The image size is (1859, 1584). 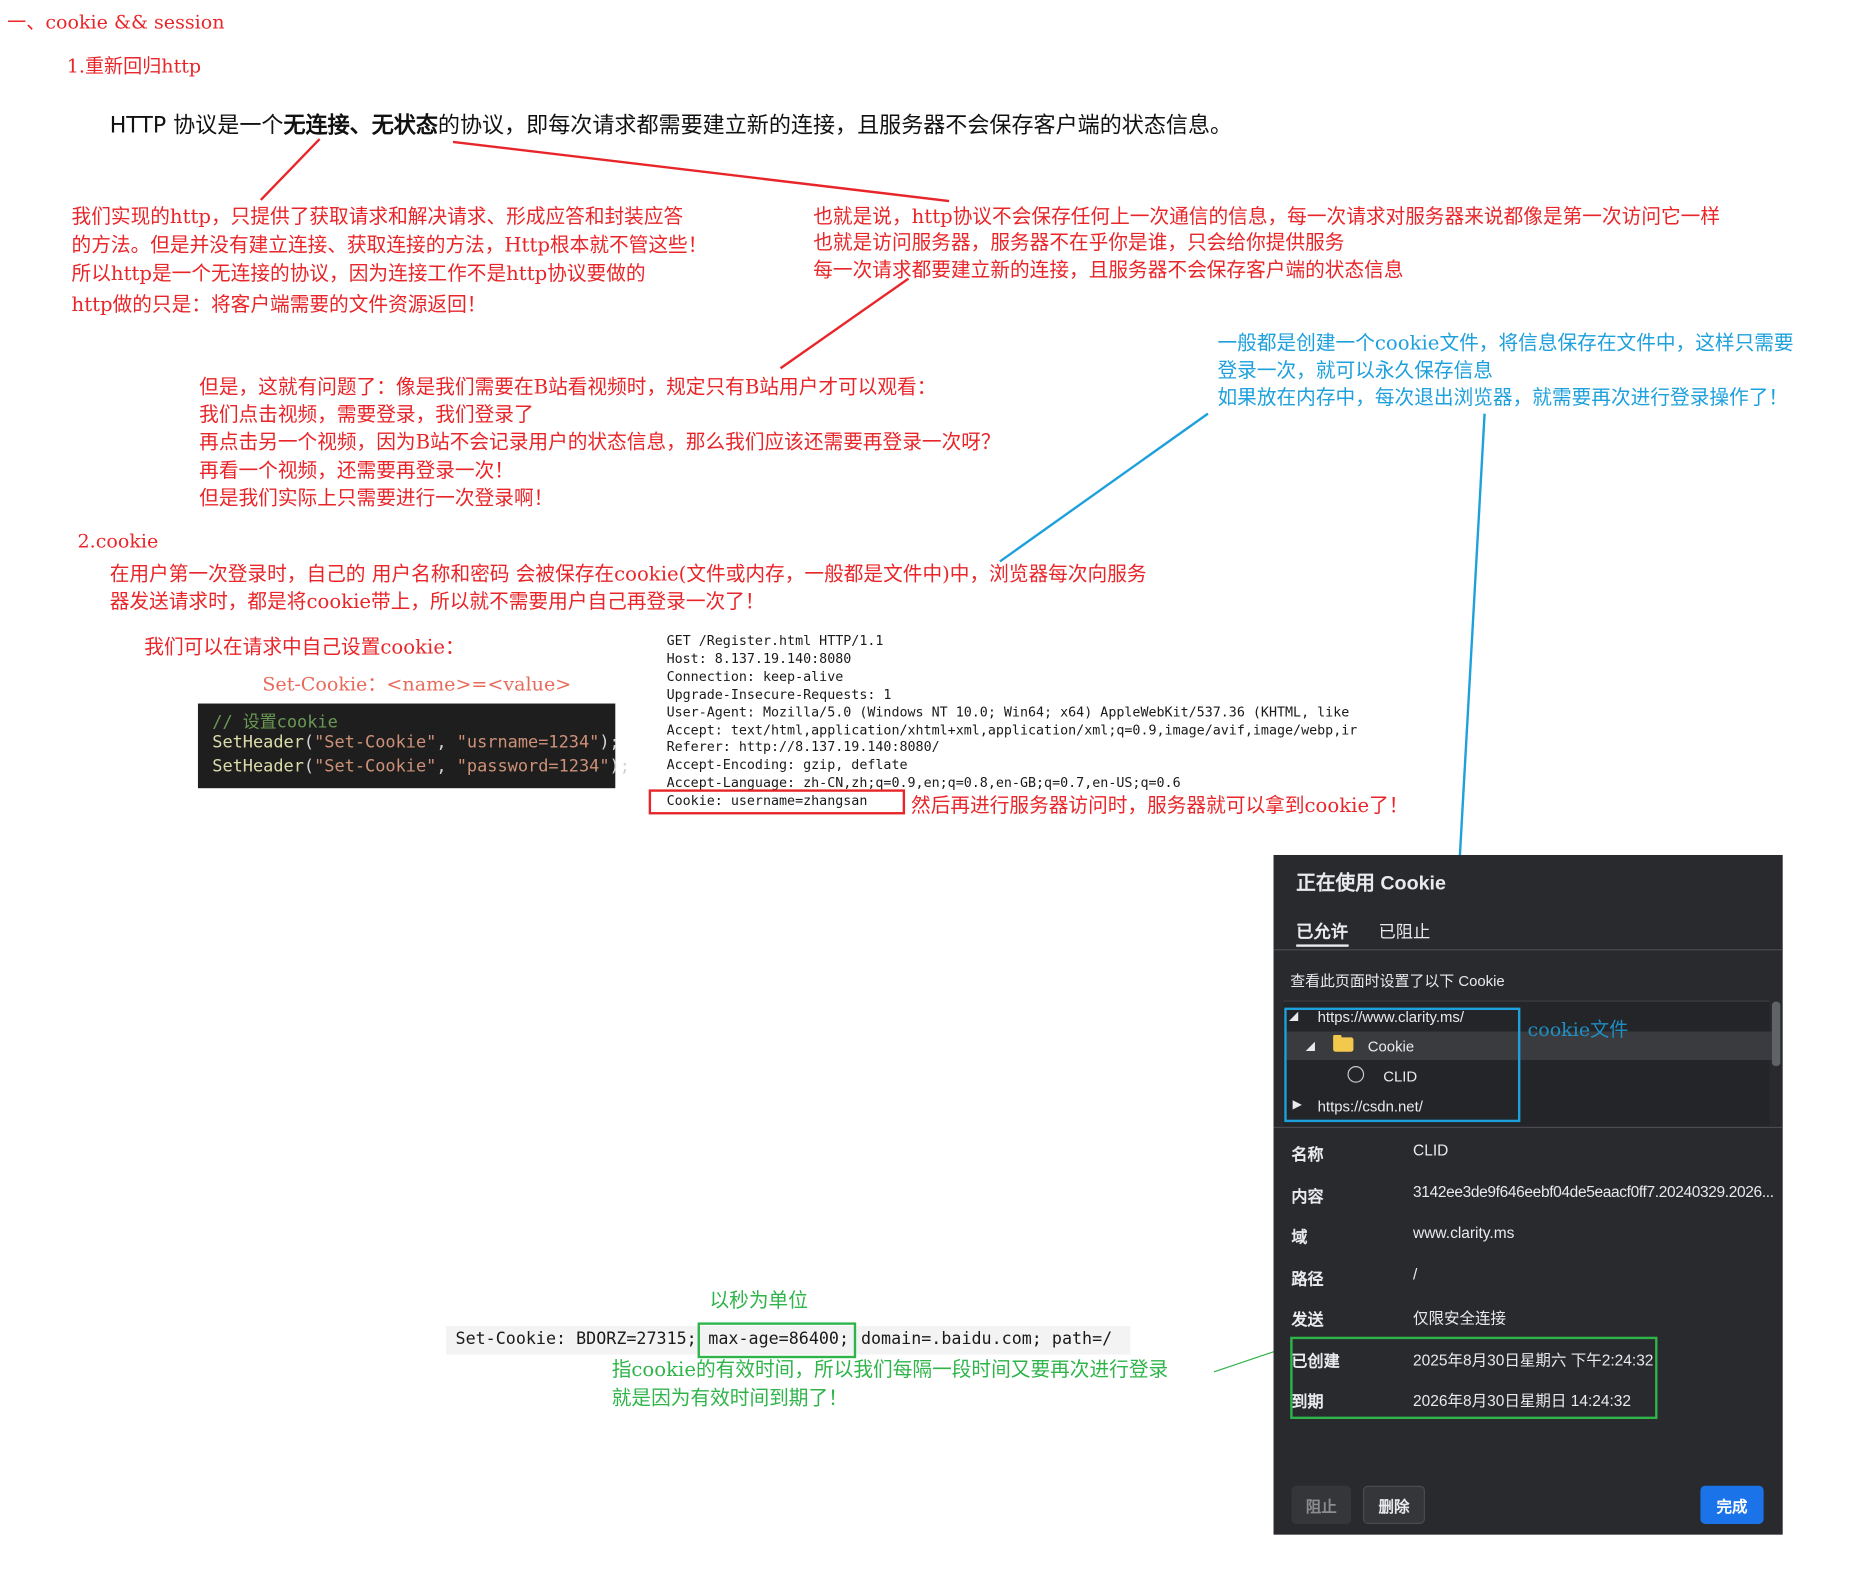 I want to click on dates-highlight-box, so click(x=1474, y=1378).